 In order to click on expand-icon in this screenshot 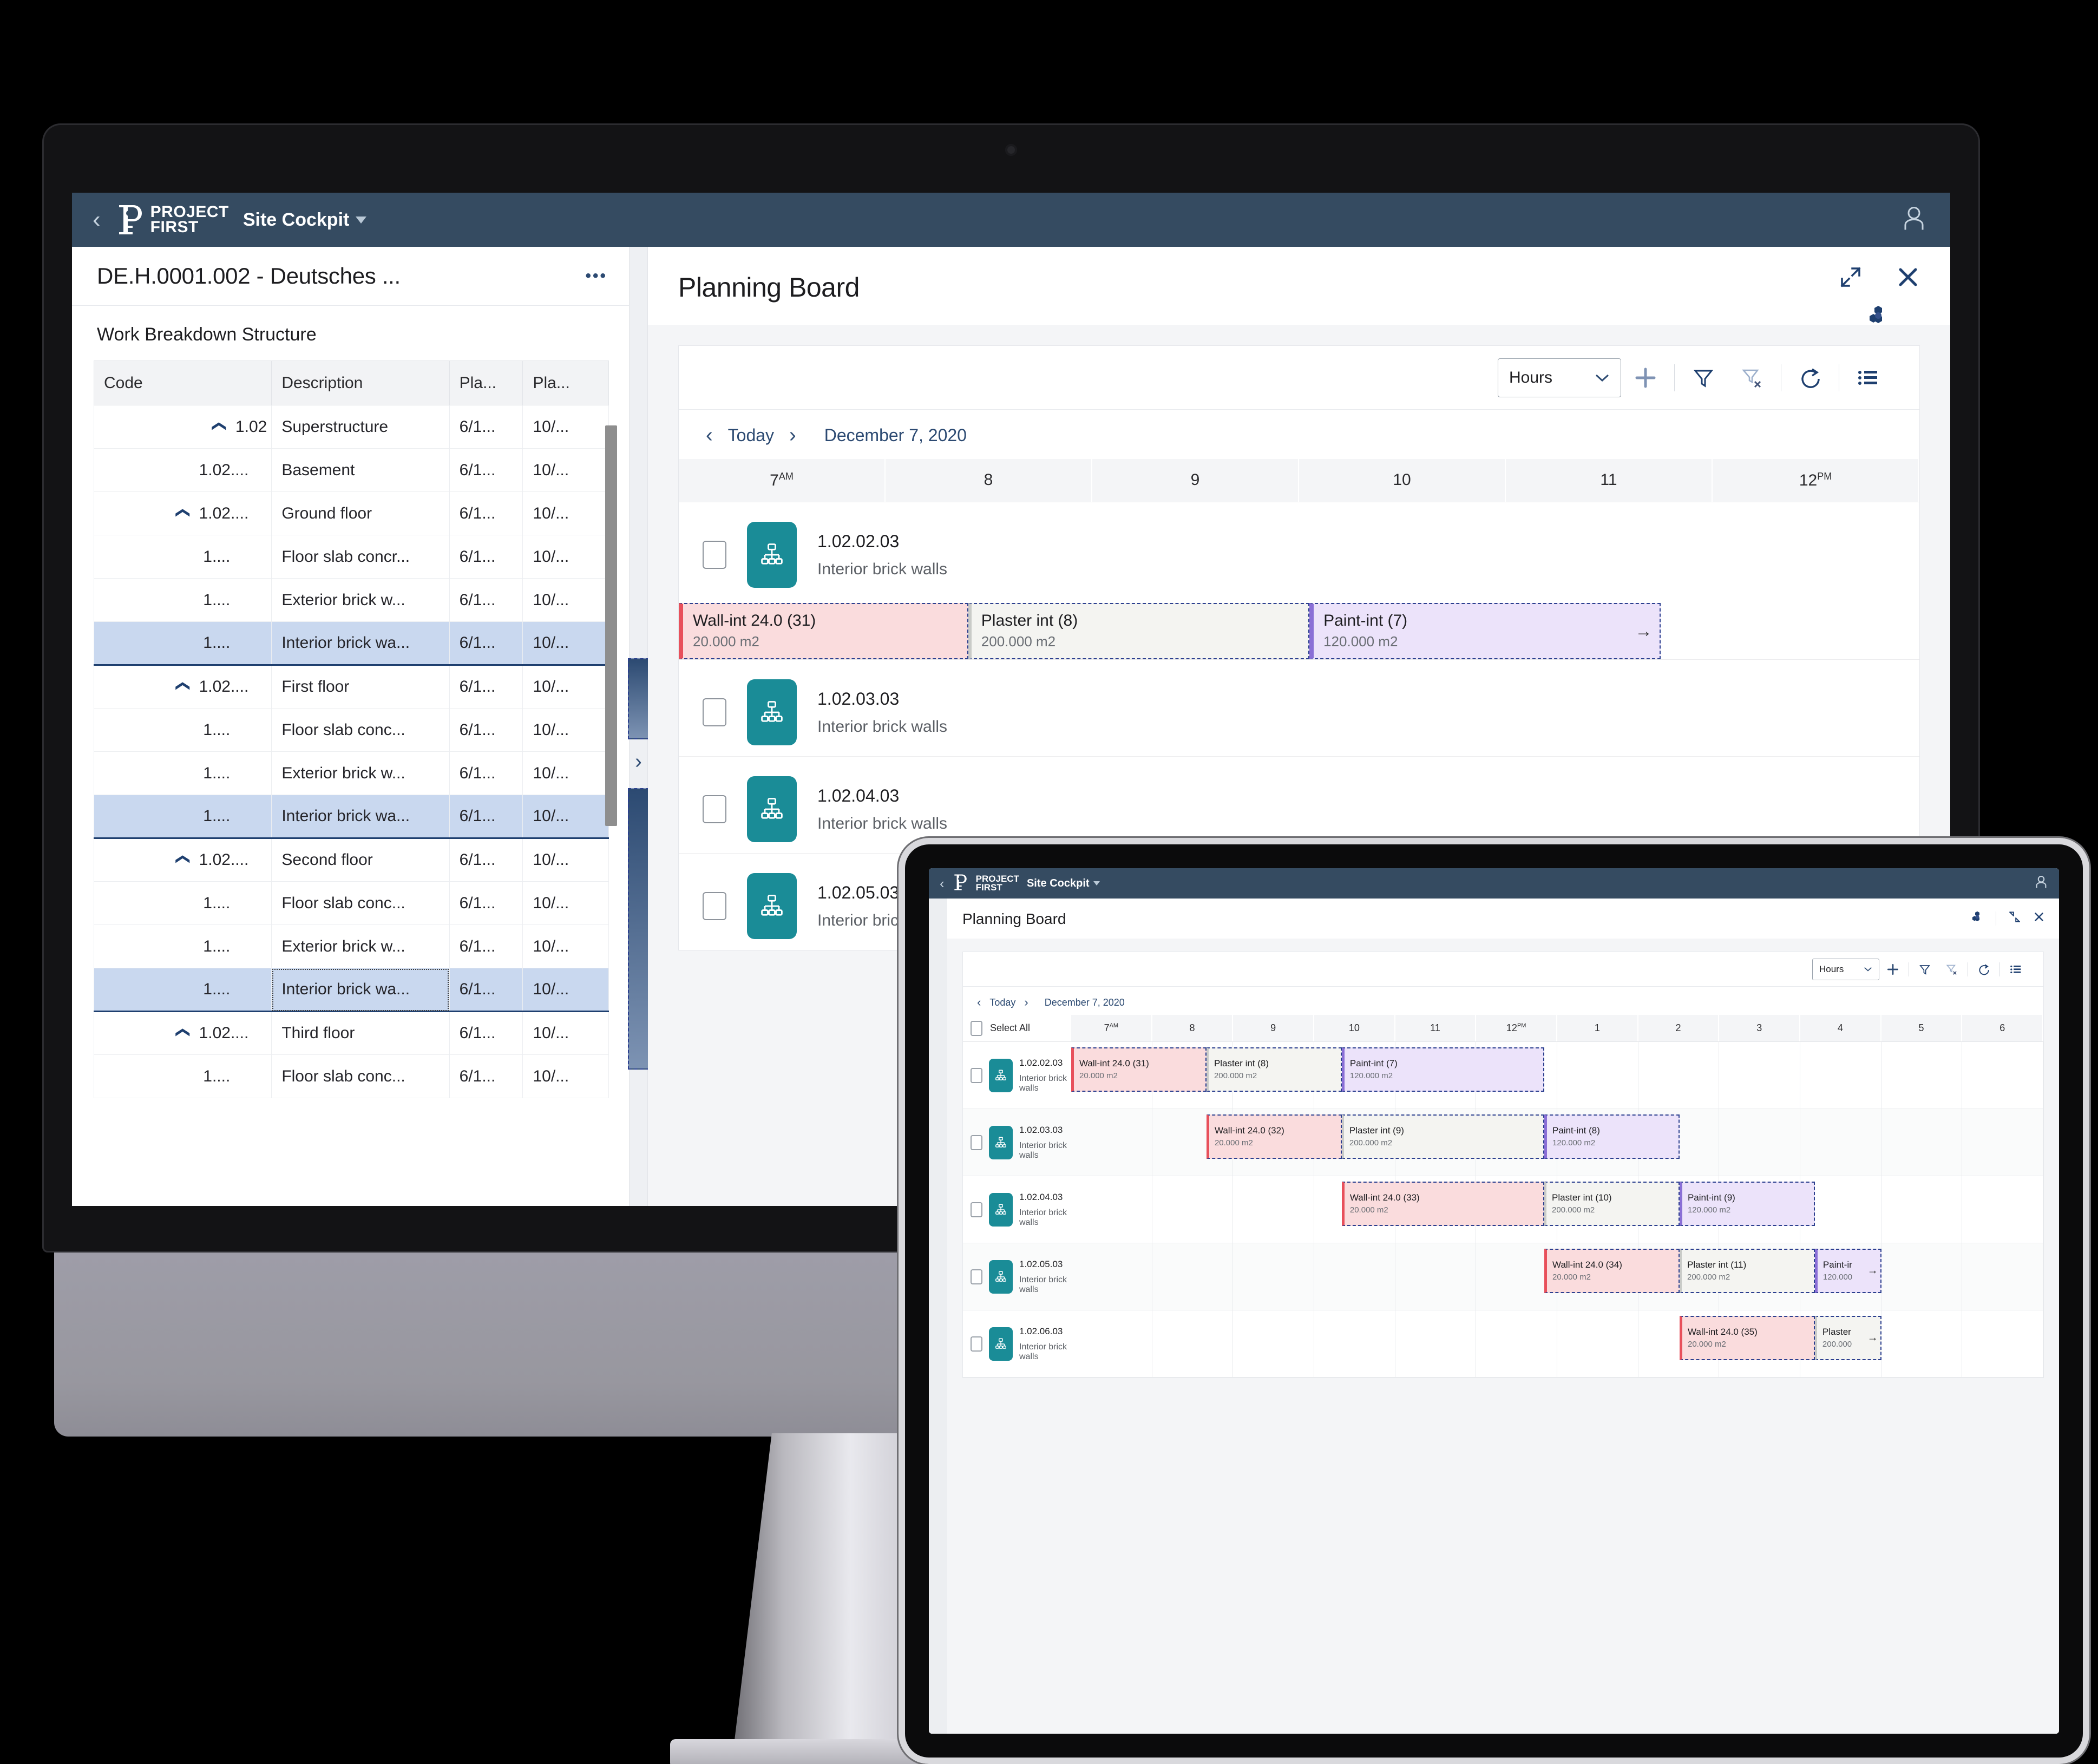, I will do `click(1851, 278)`.